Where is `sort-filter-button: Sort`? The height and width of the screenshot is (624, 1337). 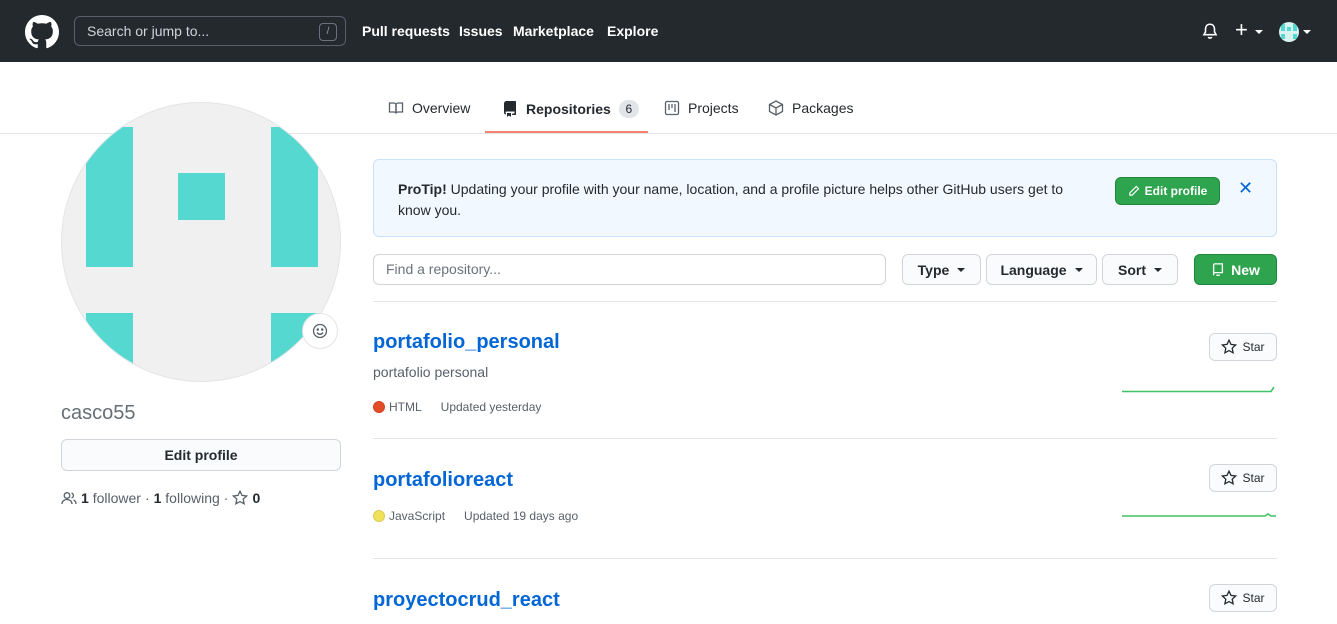
sort-filter-button: Sort is located at coordinates (1140, 269).